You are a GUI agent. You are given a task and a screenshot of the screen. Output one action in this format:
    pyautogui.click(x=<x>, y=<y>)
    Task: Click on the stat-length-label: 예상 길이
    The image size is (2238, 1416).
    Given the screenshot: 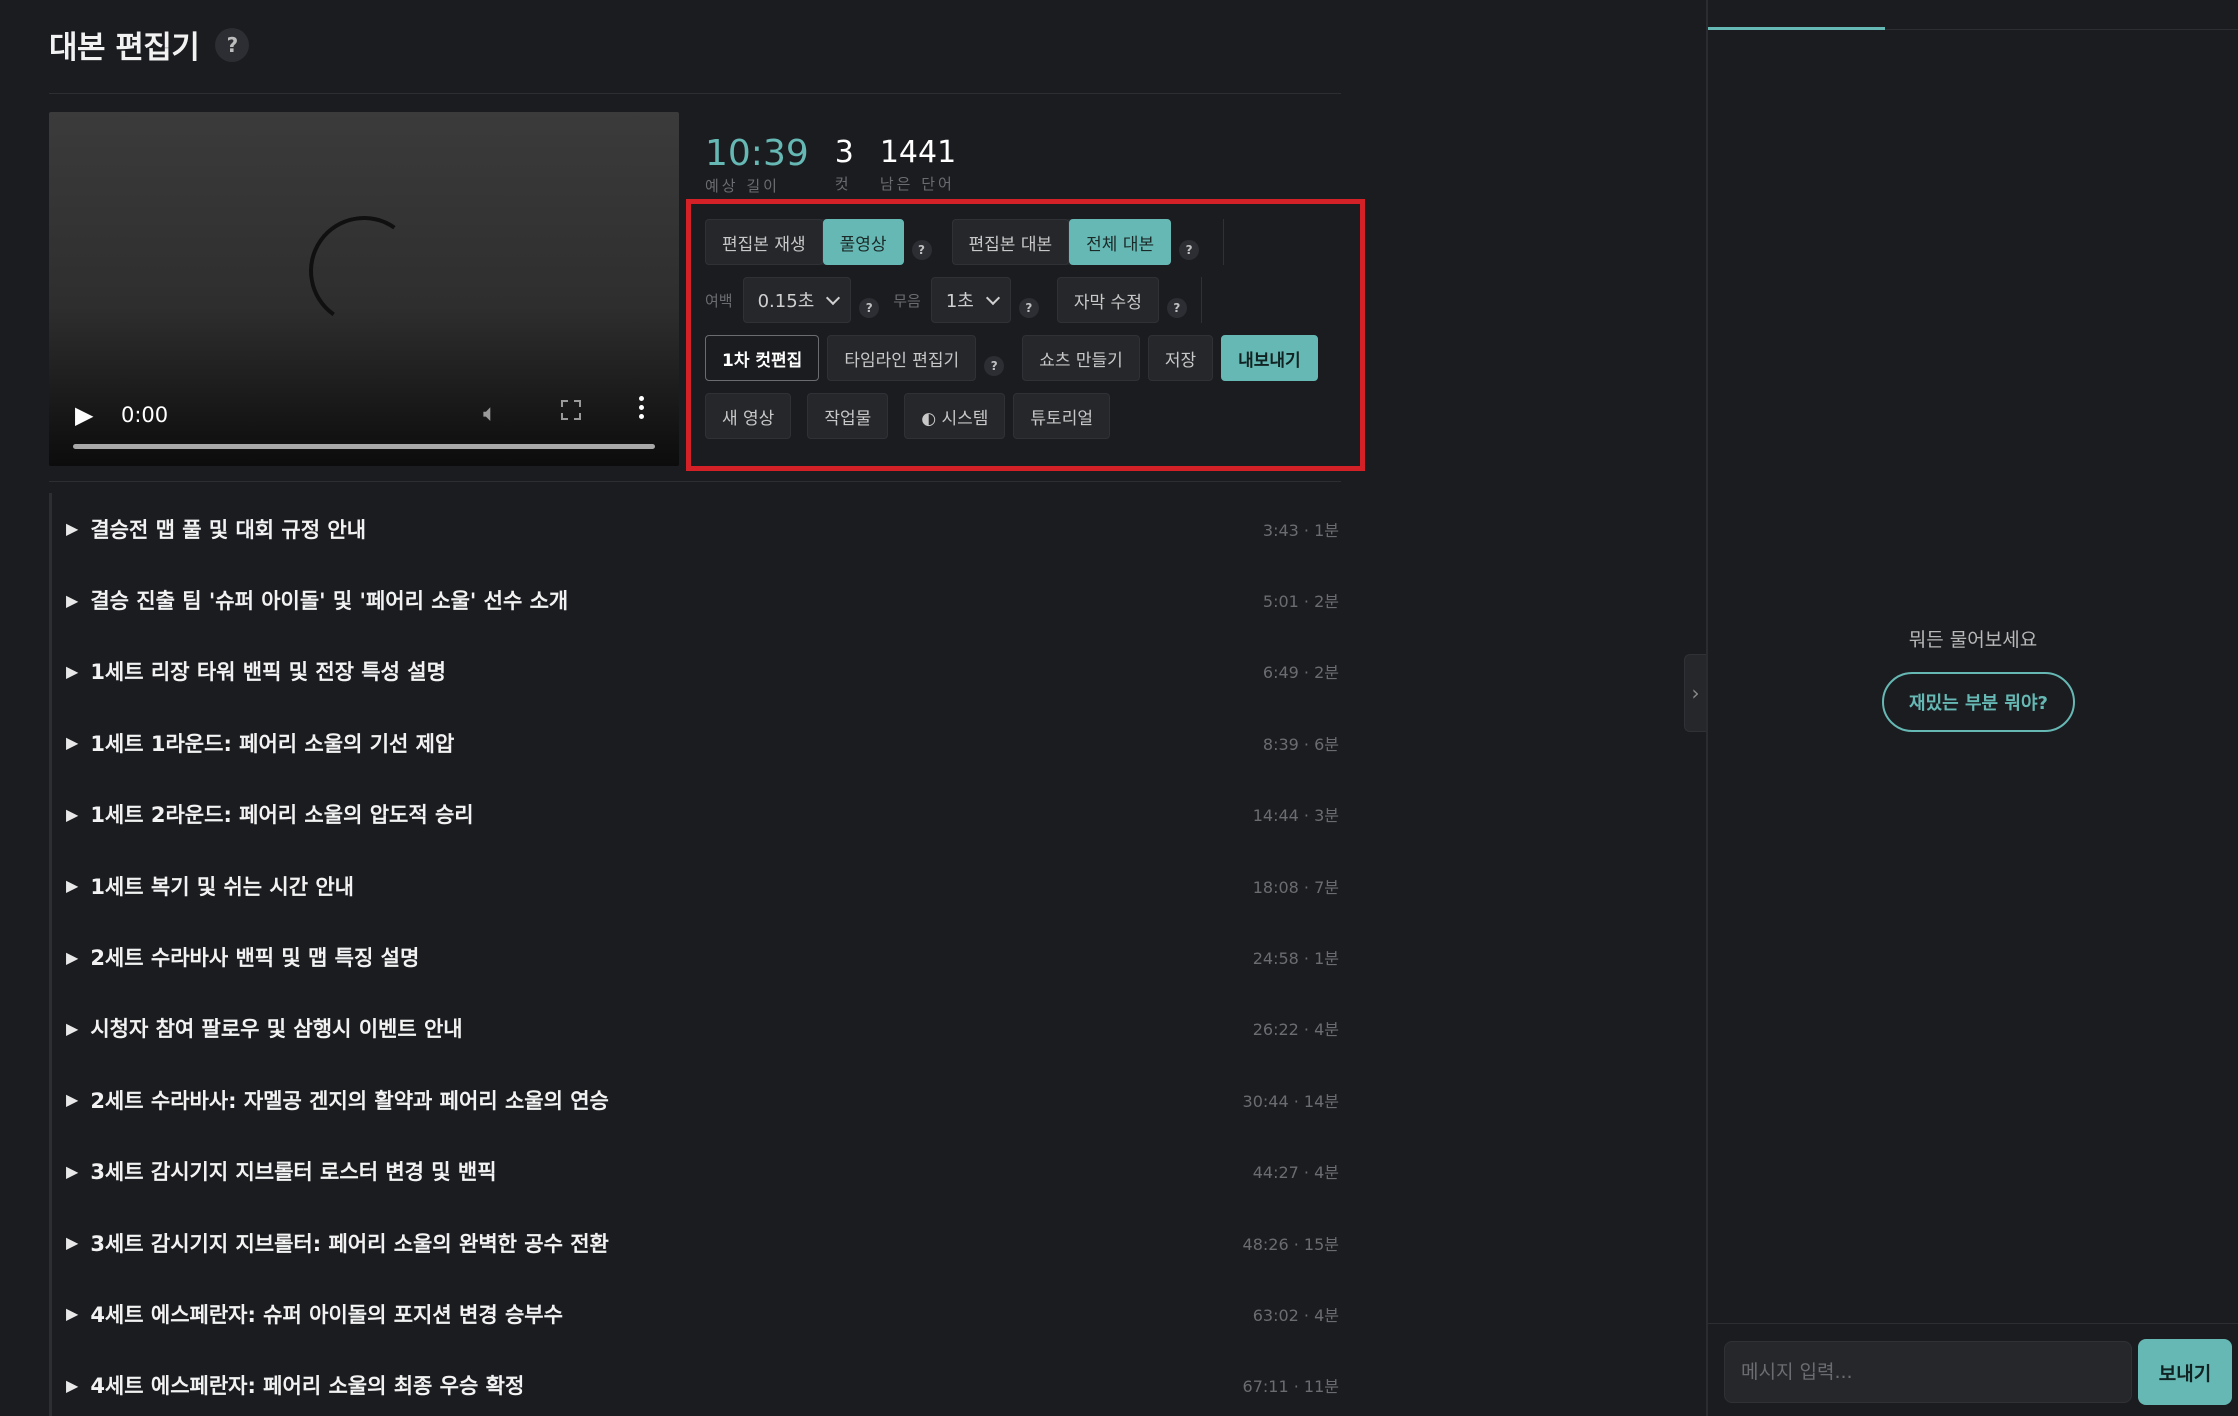 What is the action you would take?
    pyautogui.click(x=742, y=186)
    